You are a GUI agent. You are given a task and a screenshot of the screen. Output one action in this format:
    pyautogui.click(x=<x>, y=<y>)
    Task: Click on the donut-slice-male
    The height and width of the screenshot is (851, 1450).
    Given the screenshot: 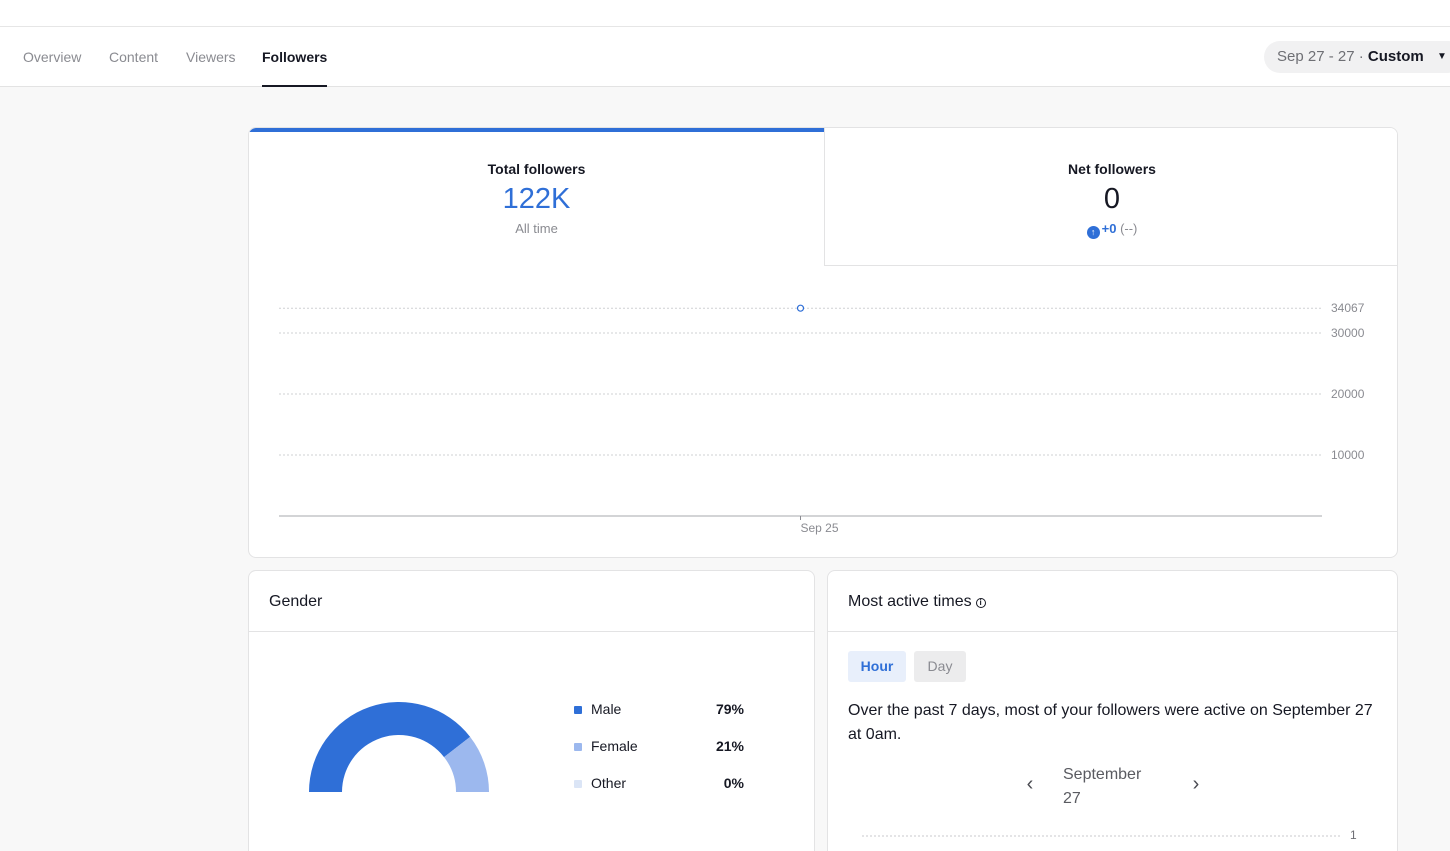 What is the action you would take?
    pyautogui.click(x=390, y=747)
    